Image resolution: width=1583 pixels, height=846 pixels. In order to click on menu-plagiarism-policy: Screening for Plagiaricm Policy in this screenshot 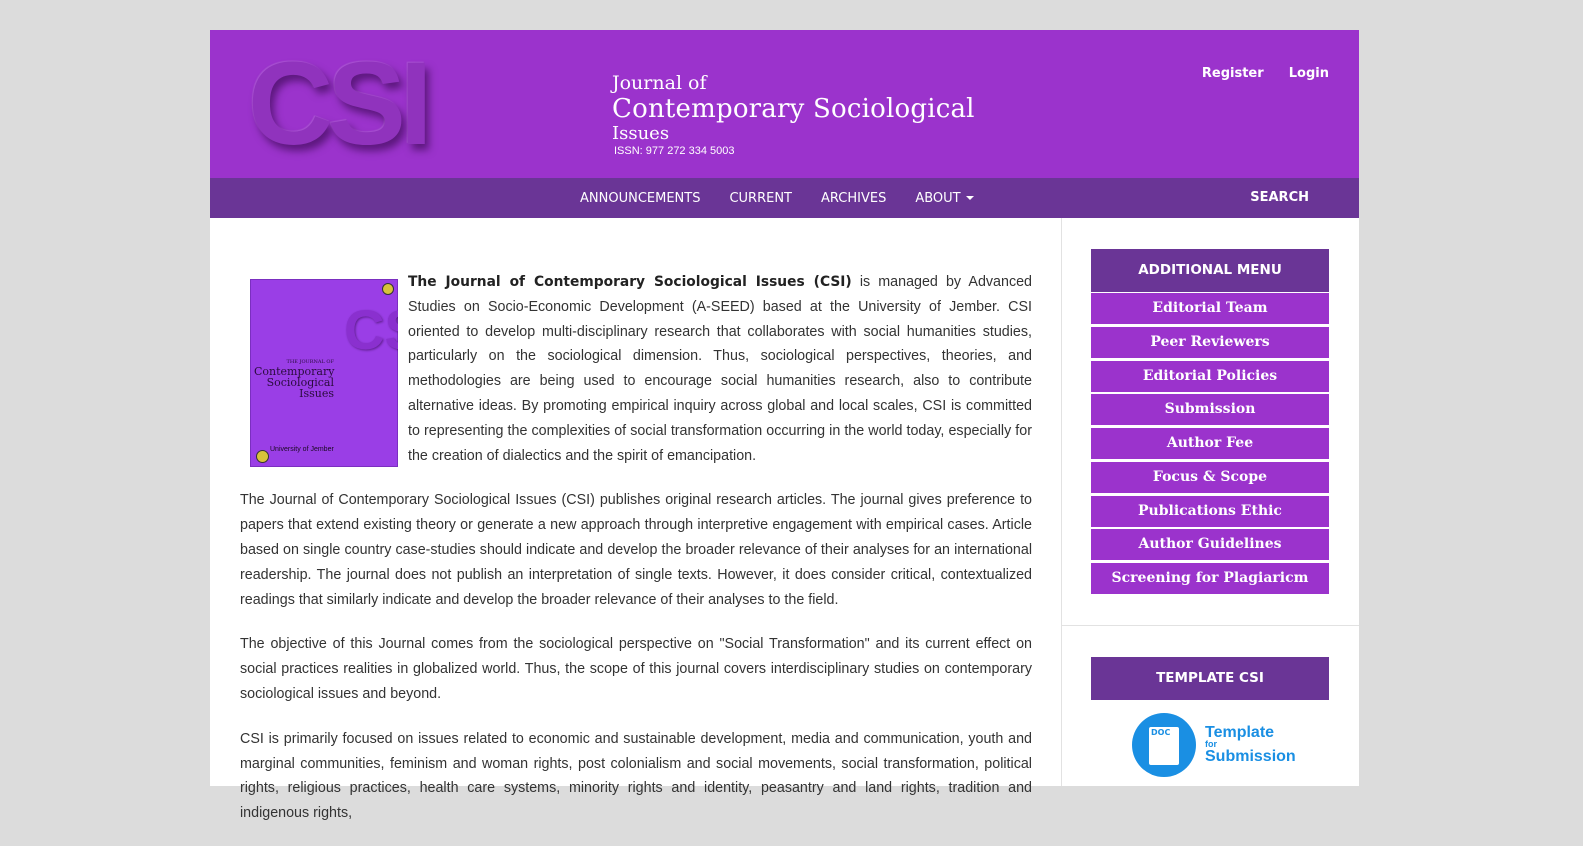, I will do `click(1210, 589)`.